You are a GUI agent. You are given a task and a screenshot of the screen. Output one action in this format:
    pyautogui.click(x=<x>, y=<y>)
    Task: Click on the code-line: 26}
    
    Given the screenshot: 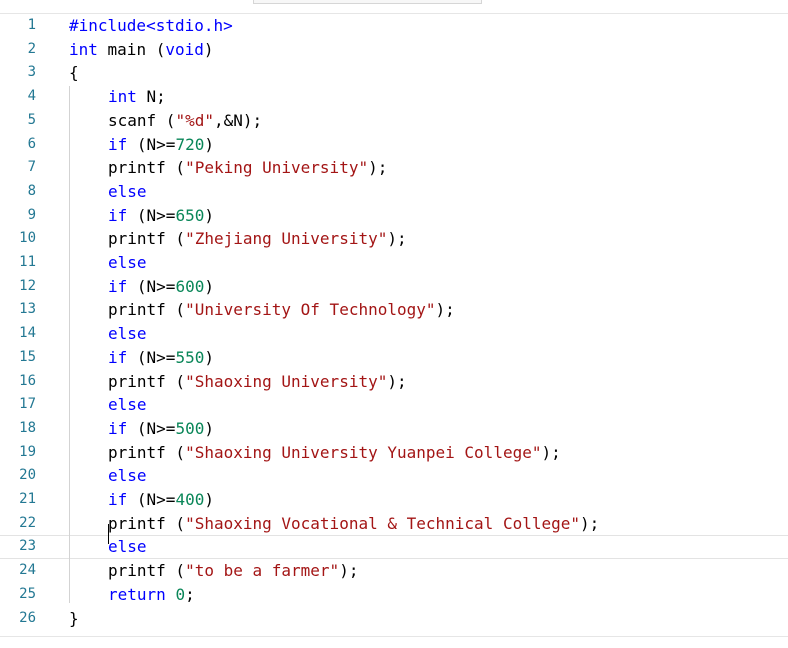 What is the action you would take?
    pyautogui.click(x=394, y=619)
    